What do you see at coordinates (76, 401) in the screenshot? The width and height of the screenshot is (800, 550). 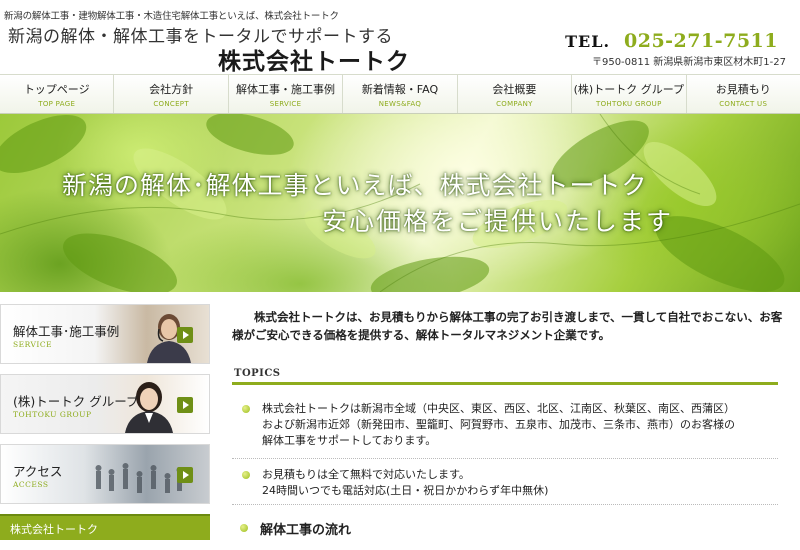 I see `sidebar-banner-title: (株)トートク グループ` at bounding box center [76, 401].